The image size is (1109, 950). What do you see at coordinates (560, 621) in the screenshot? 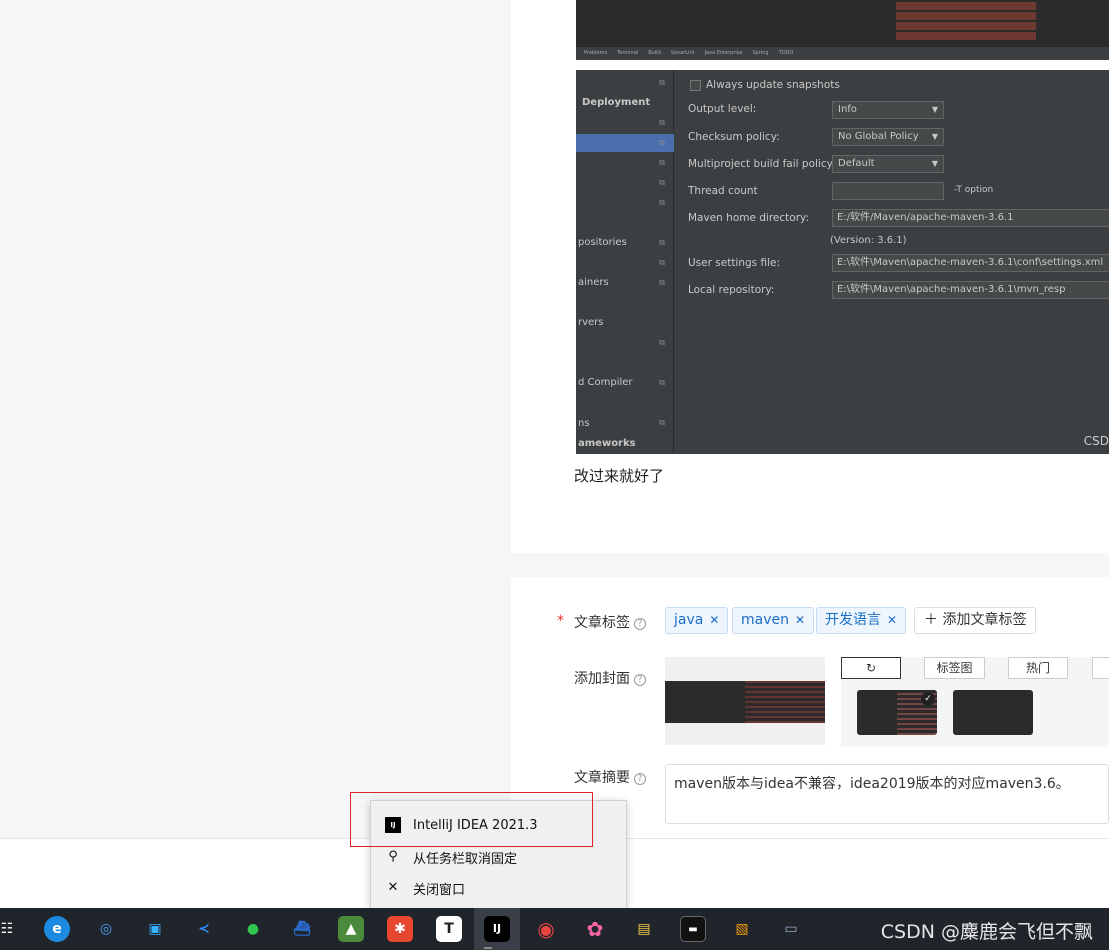
I see `required-star: *` at bounding box center [560, 621].